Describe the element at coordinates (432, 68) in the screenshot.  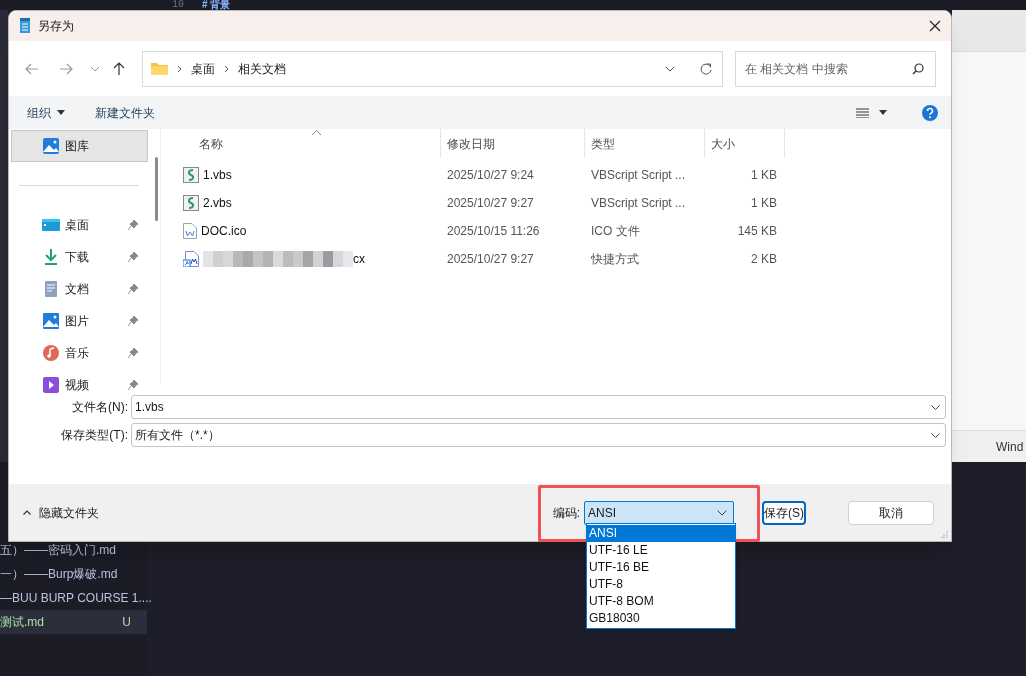
I see `address-bar: 桌面 相关文档` at that location.